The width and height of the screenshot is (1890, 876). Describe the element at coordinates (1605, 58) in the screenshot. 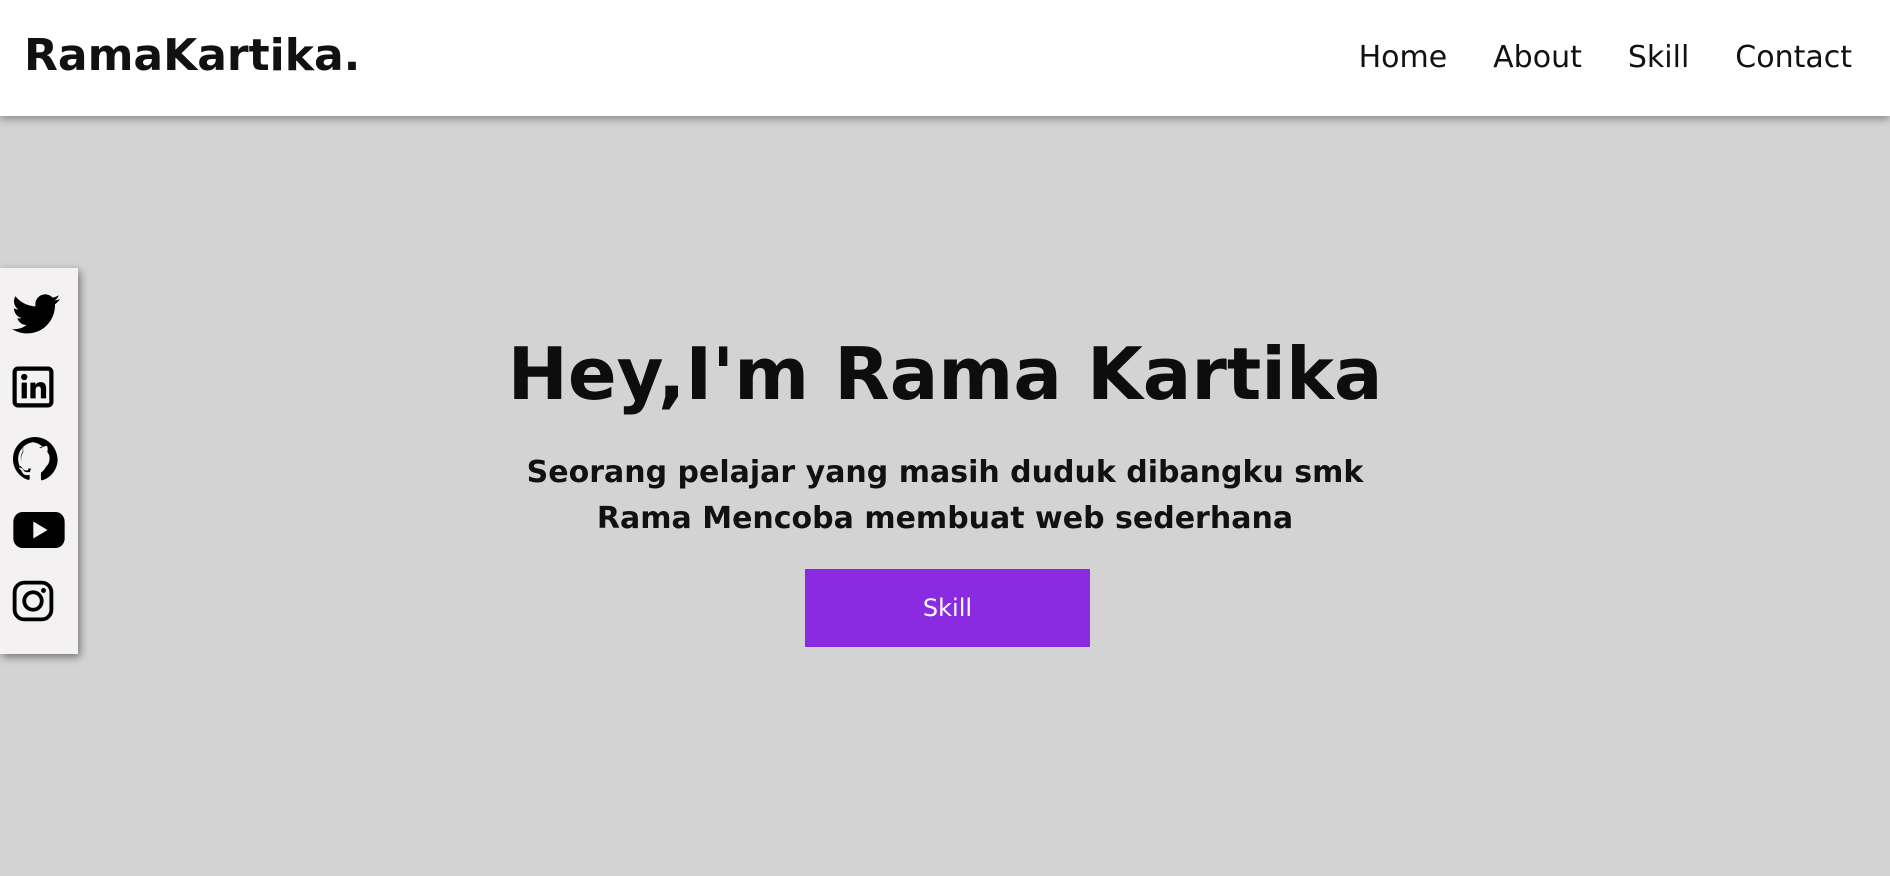

I see `nav-links: Home About Skill Contact` at that location.